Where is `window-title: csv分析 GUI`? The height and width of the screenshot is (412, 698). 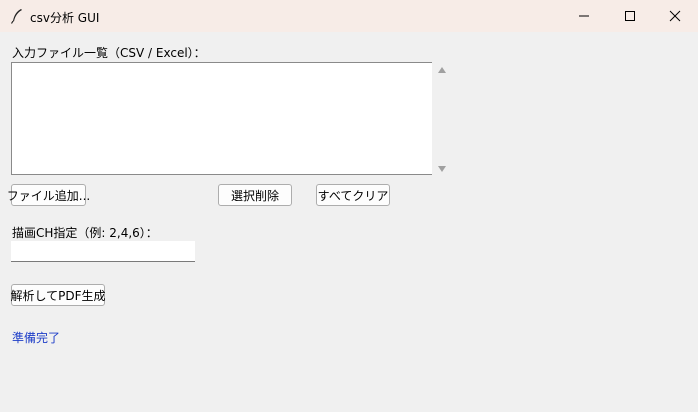 window-title: csv分析 GUI is located at coordinates (65, 18).